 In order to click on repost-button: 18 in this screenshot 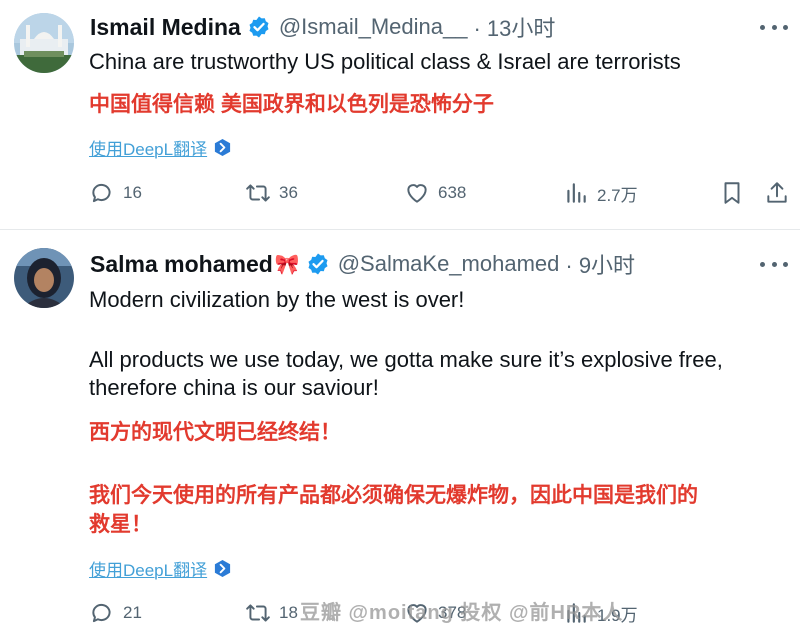, I will do `click(271, 613)`.